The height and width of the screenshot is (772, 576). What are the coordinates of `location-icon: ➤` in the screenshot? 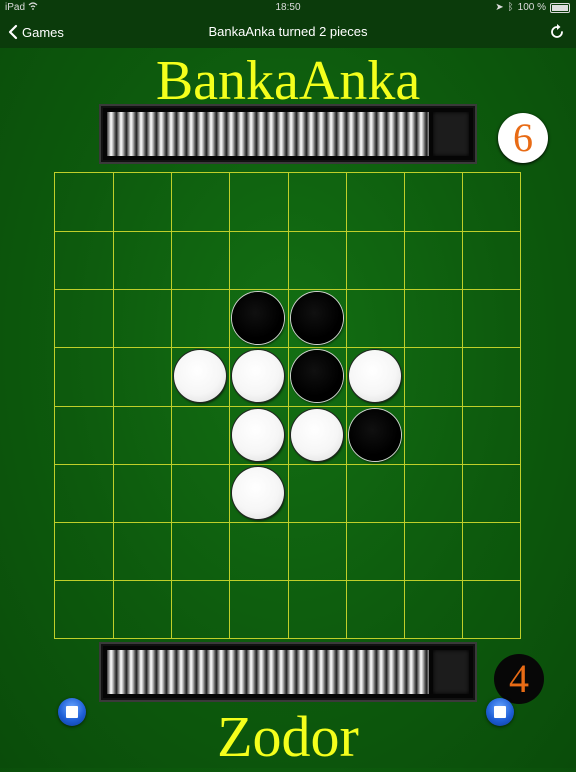 It's located at (499, 7).